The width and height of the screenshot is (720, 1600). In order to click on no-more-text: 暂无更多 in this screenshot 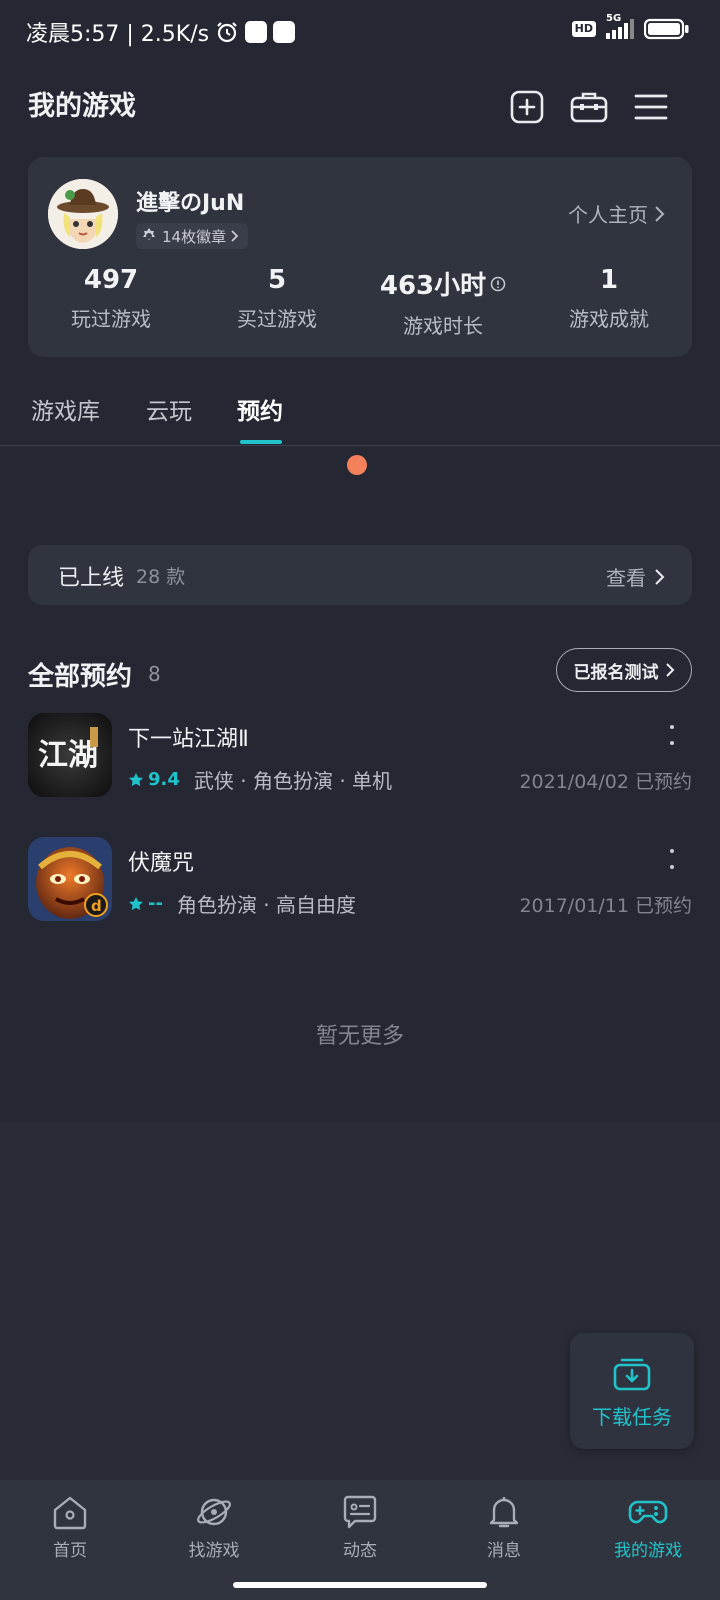, I will do `click(359, 1036)`.